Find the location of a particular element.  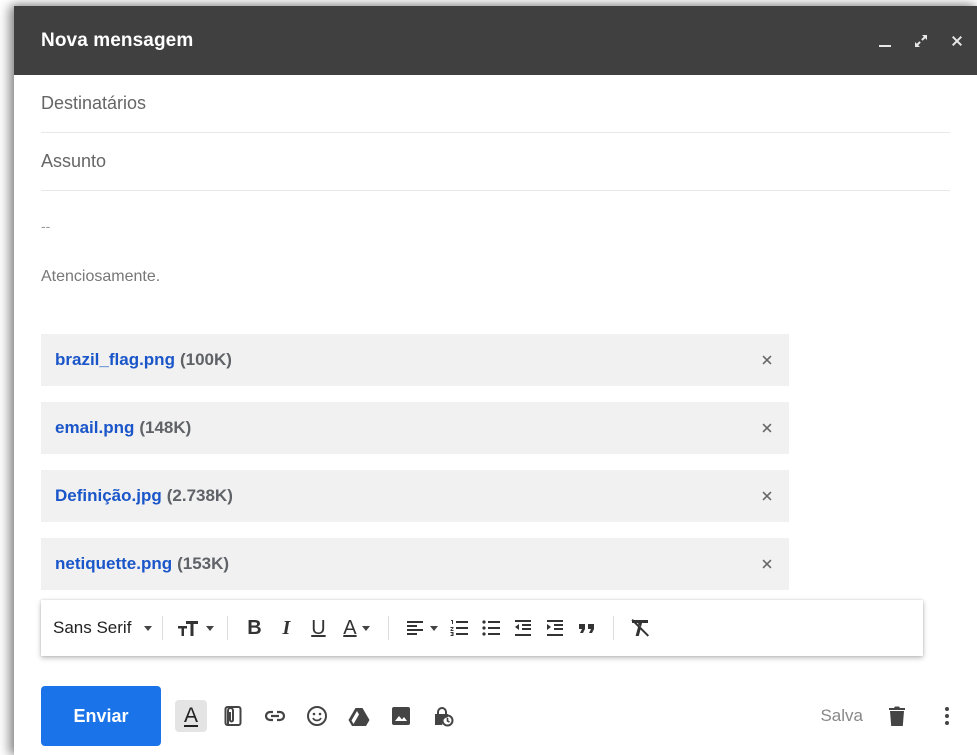

quote-button is located at coordinates (587, 628).